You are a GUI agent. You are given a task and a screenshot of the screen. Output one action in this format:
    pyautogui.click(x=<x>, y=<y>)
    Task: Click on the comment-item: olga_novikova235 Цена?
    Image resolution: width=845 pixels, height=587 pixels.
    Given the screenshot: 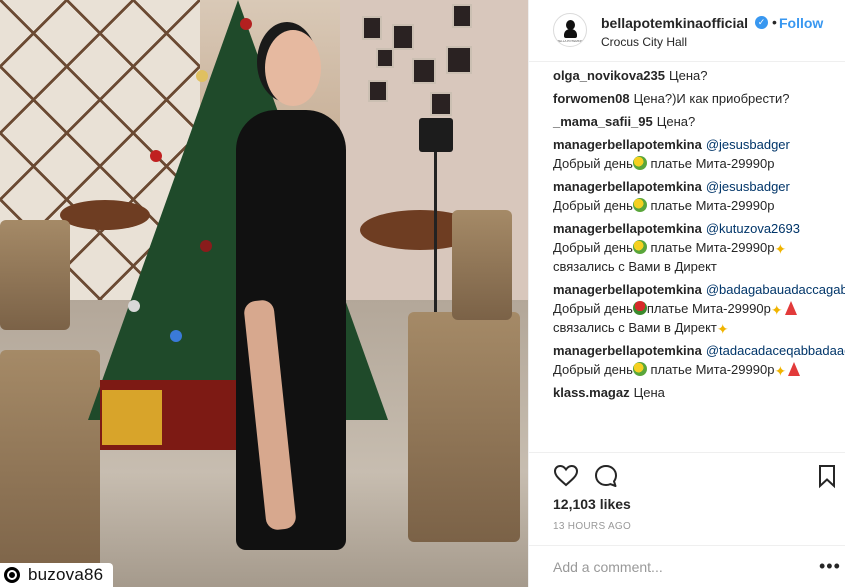 What is the action you would take?
    pyautogui.click(x=687, y=75)
    